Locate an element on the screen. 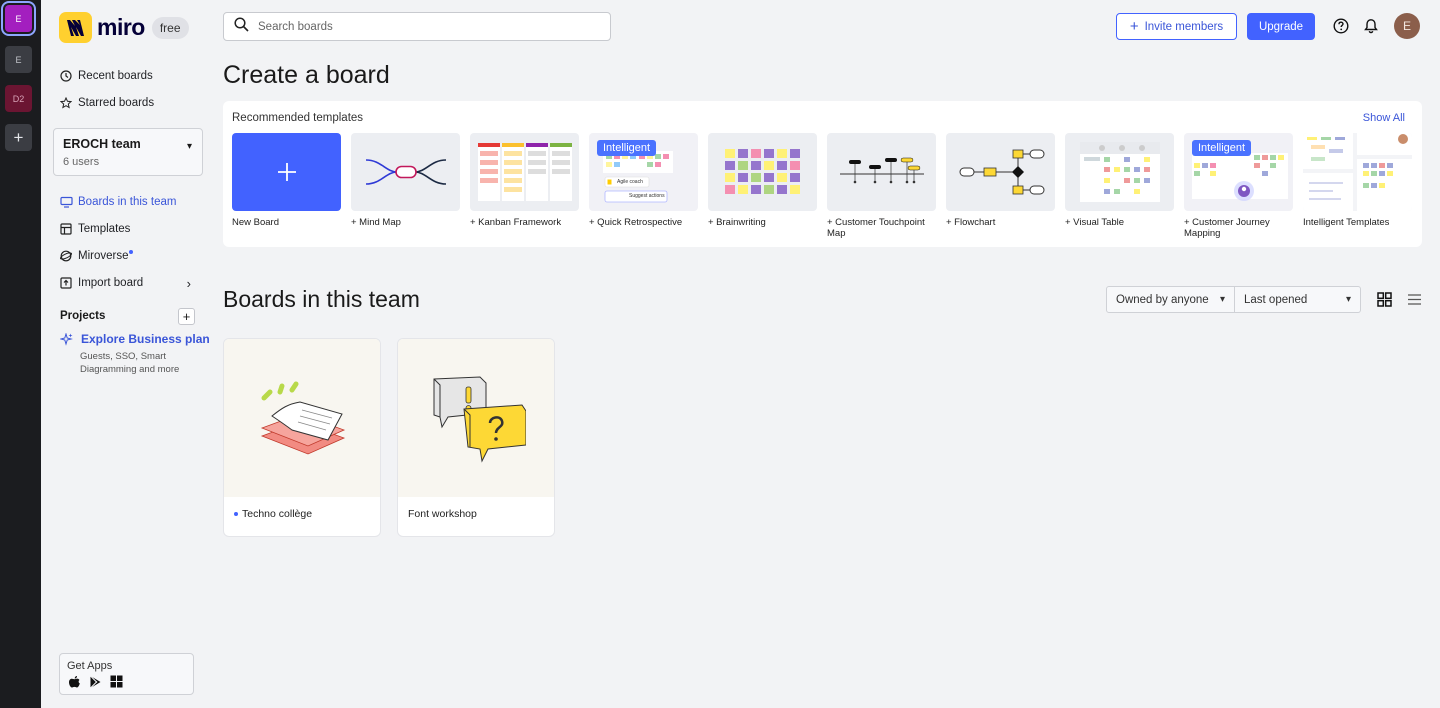  board-card: Techno collège is located at coordinates (302, 437).